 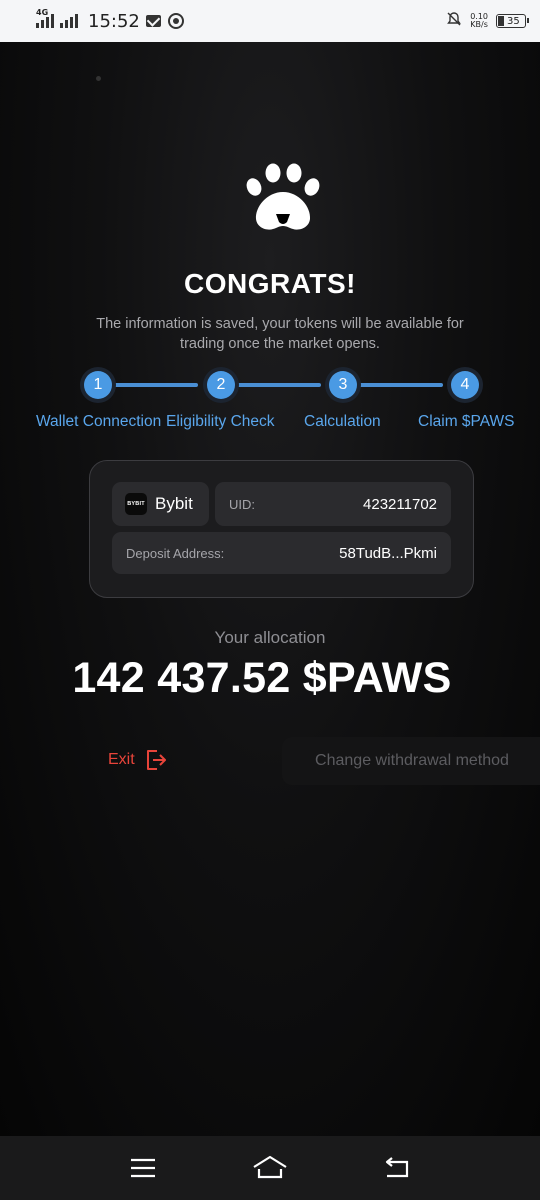 I want to click on exit-label: Exit, so click(x=121, y=759).